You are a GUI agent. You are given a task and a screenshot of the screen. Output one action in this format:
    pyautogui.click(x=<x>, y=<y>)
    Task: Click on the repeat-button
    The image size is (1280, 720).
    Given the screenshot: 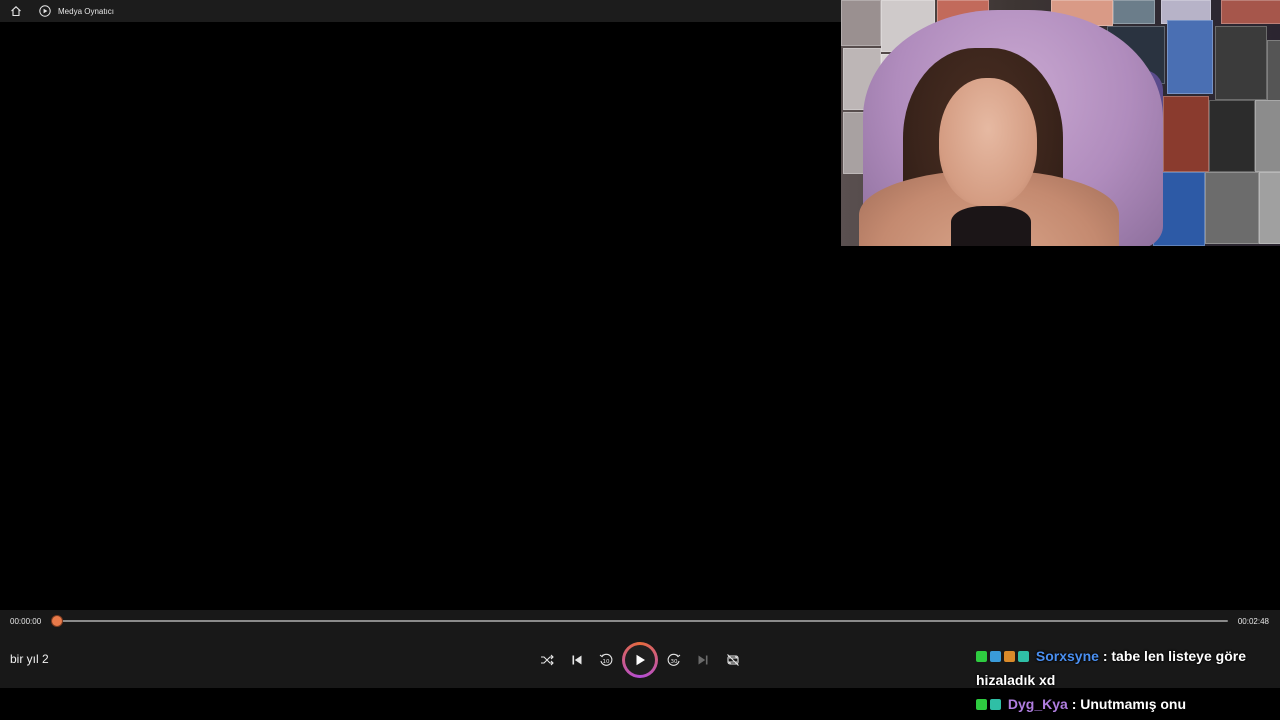 What is the action you would take?
    pyautogui.click(x=733, y=660)
    